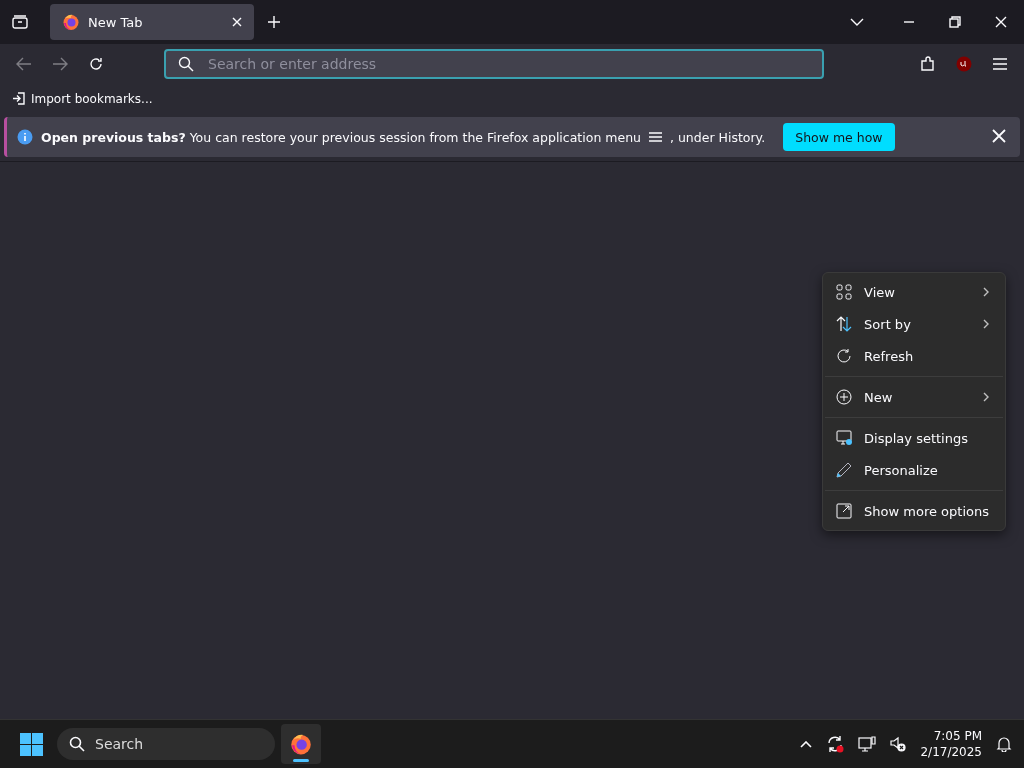 The image size is (1024, 768). What do you see at coordinates (844, 356) in the screenshot?
I see `refresh-icon` at bounding box center [844, 356].